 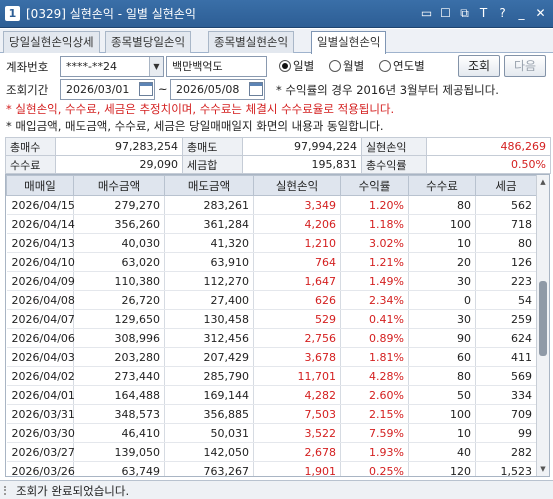 What do you see at coordinates (212, 164) in the screenshot?
I see `tax-total-label: 세금합` at bounding box center [212, 164].